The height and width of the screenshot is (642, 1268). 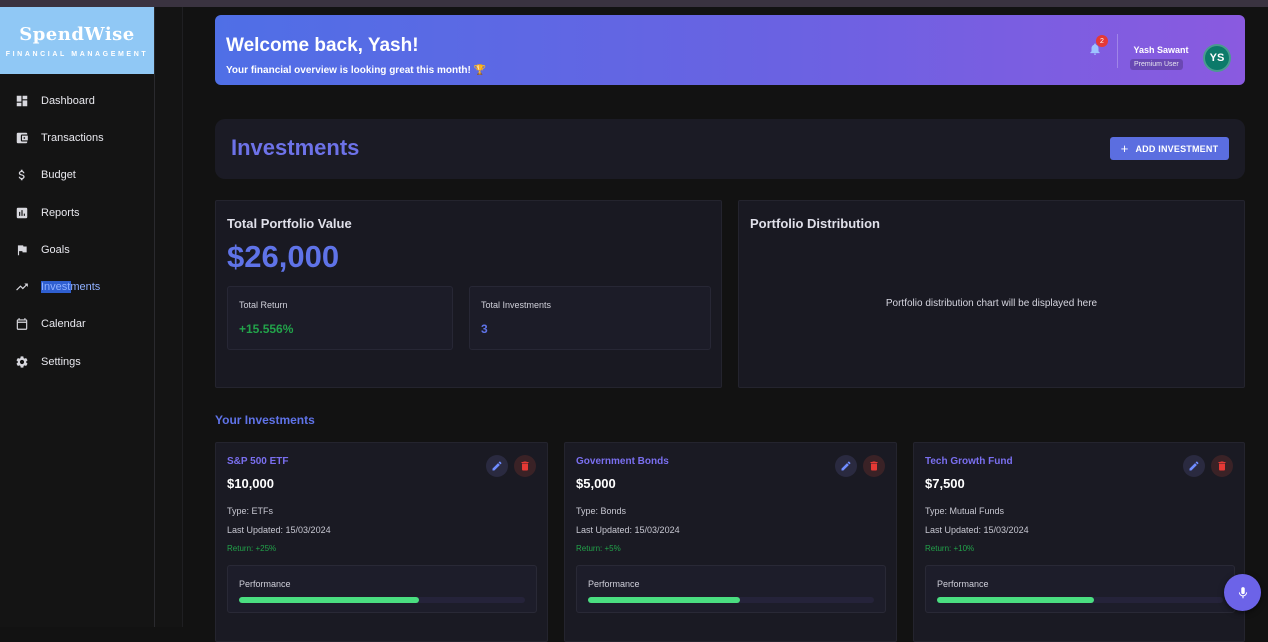 What do you see at coordinates (77, 34) in the screenshot?
I see `brand-name: SpendWise` at bounding box center [77, 34].